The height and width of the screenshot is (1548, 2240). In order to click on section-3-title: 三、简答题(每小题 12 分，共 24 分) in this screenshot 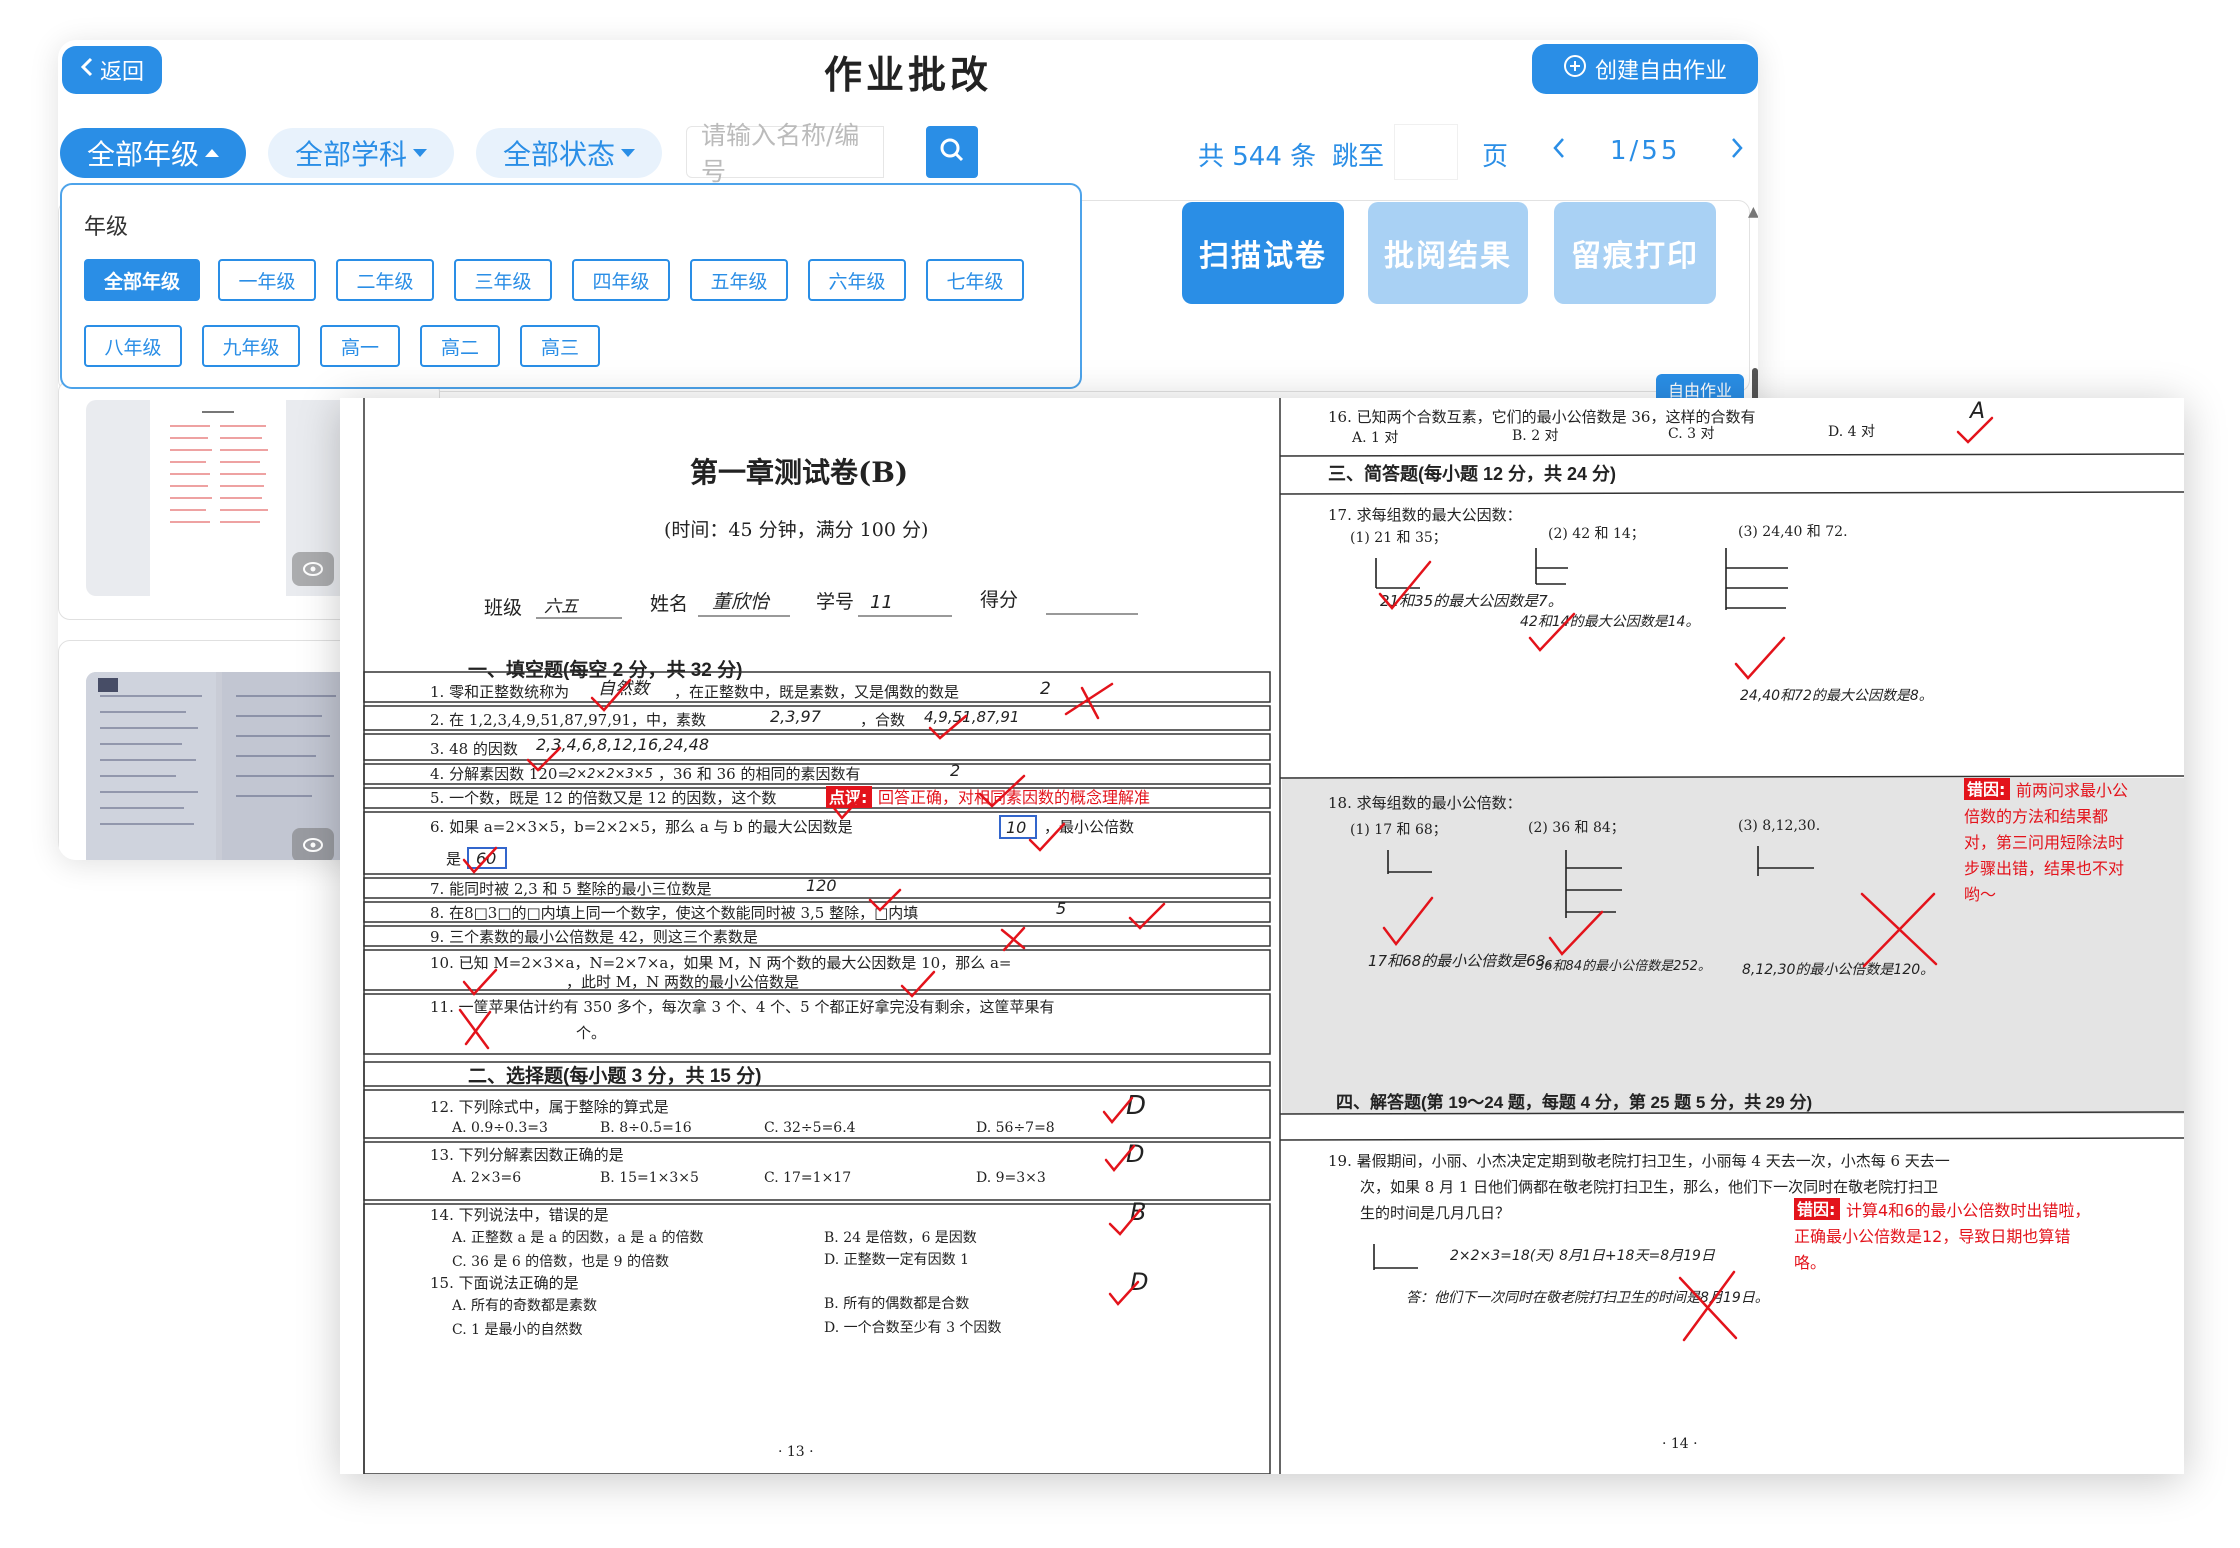, I will do `click(1472, 473)`.